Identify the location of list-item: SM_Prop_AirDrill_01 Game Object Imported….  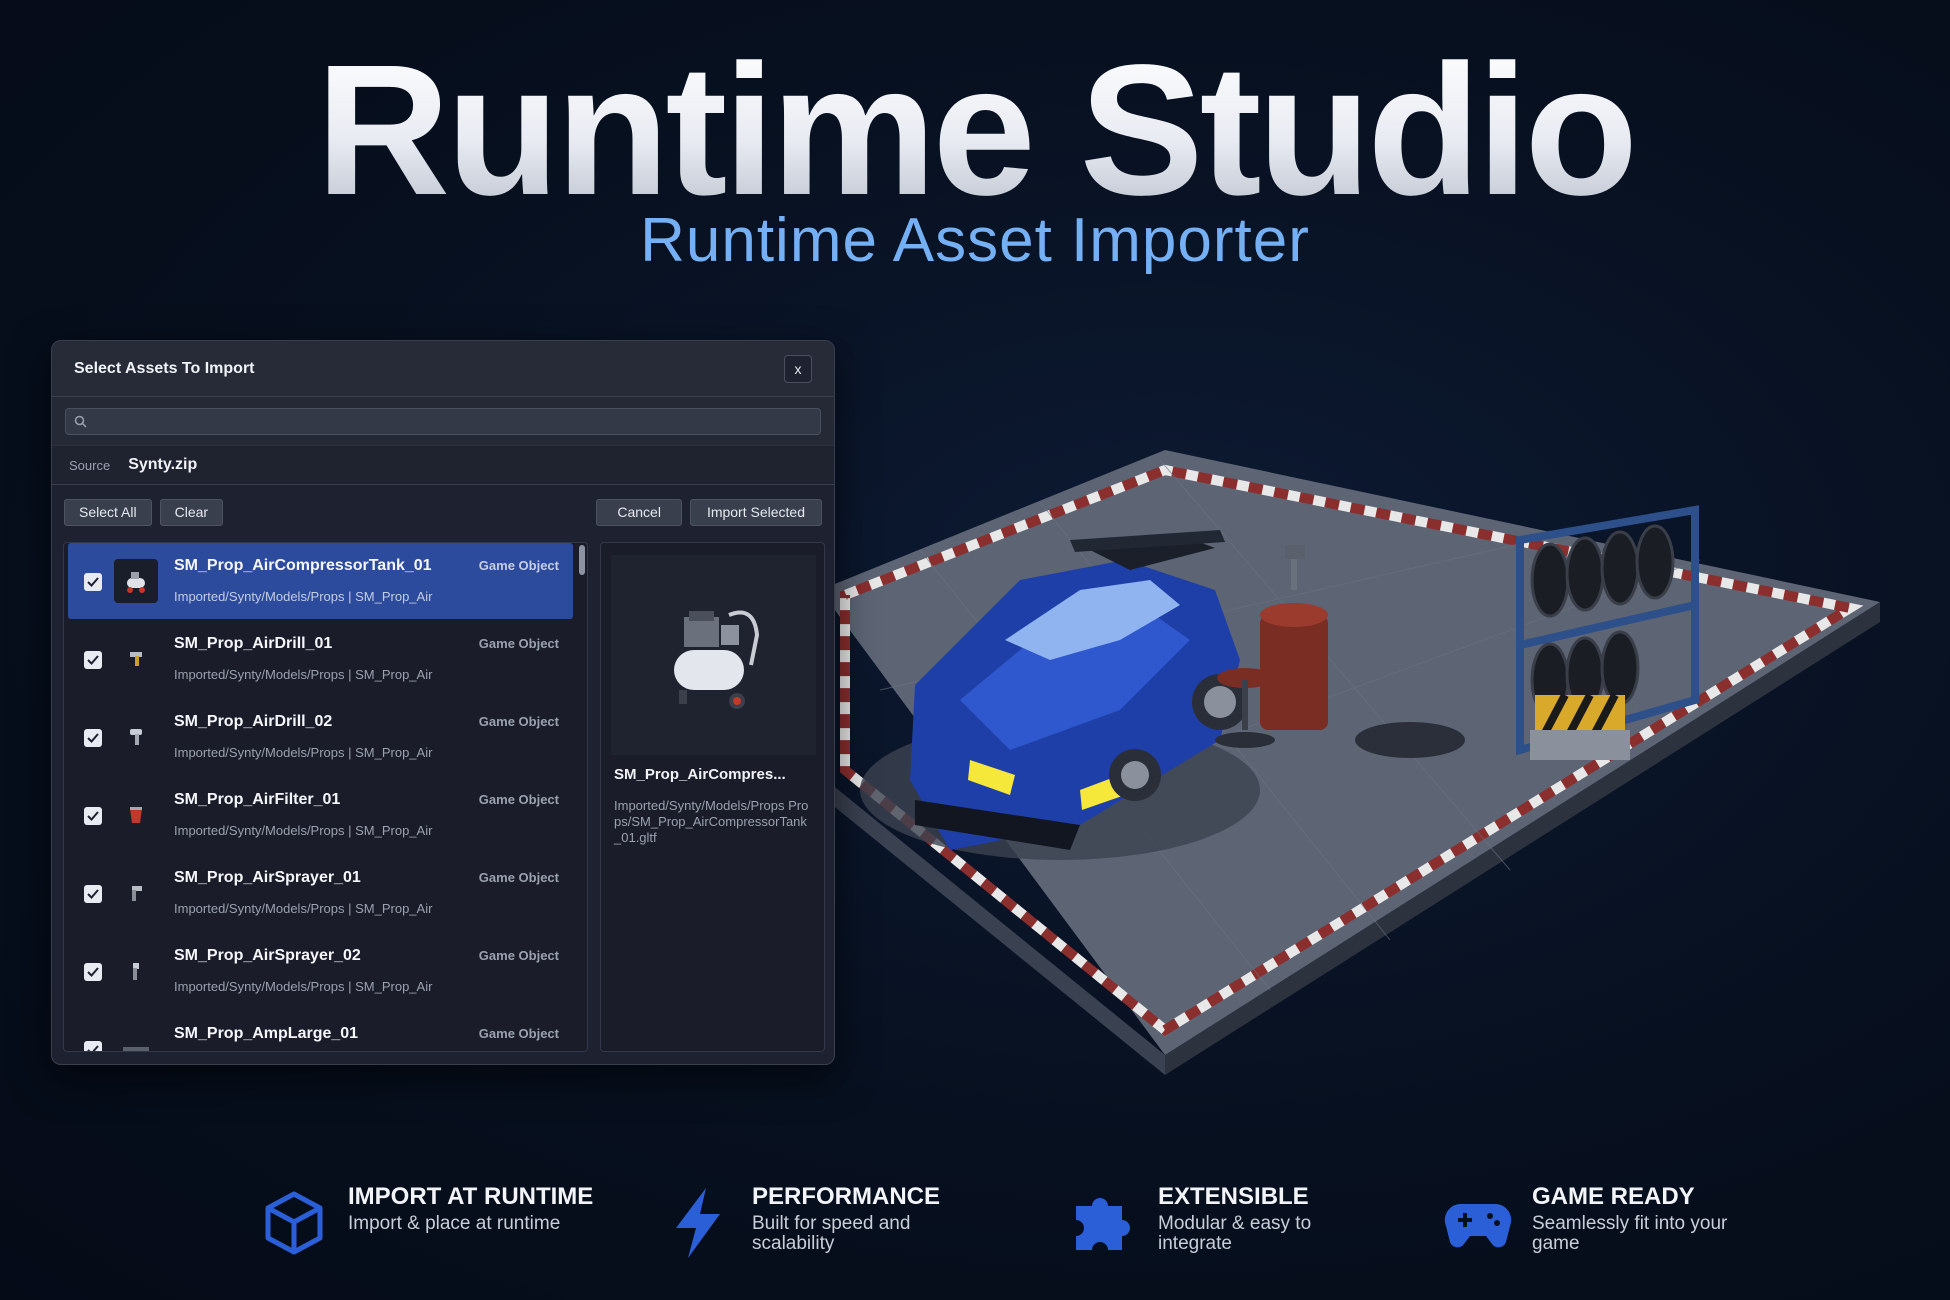
(320, 659).